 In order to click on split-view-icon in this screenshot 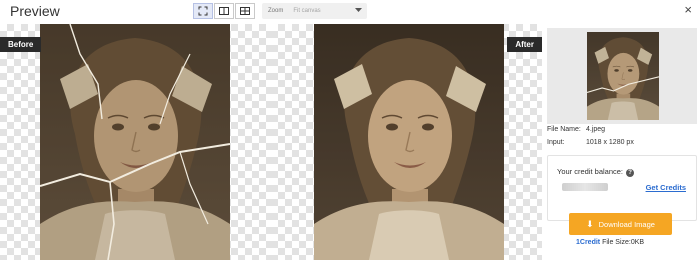, I will do `click(224, 11)`.